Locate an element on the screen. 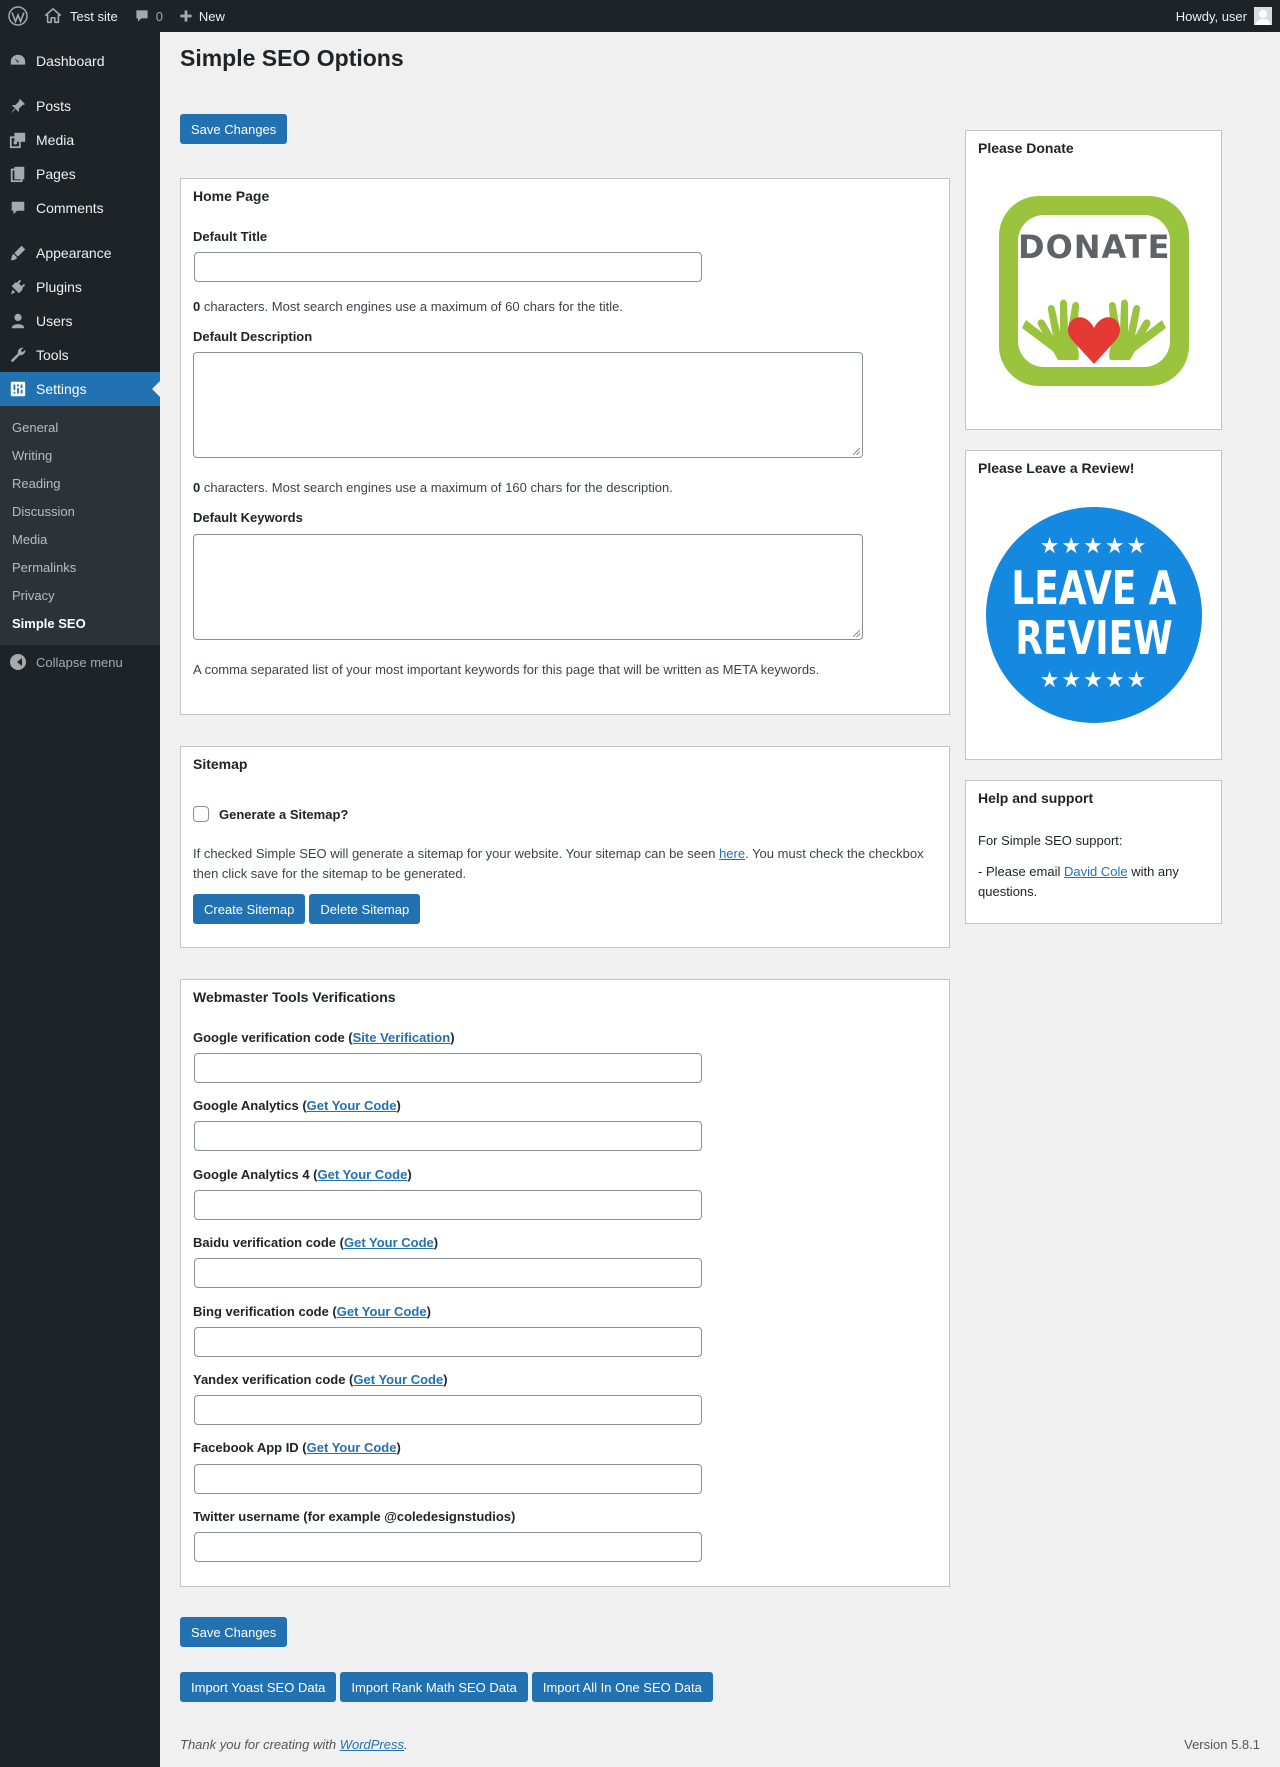  bing-verification-input is located at coordinates (448, 1342).